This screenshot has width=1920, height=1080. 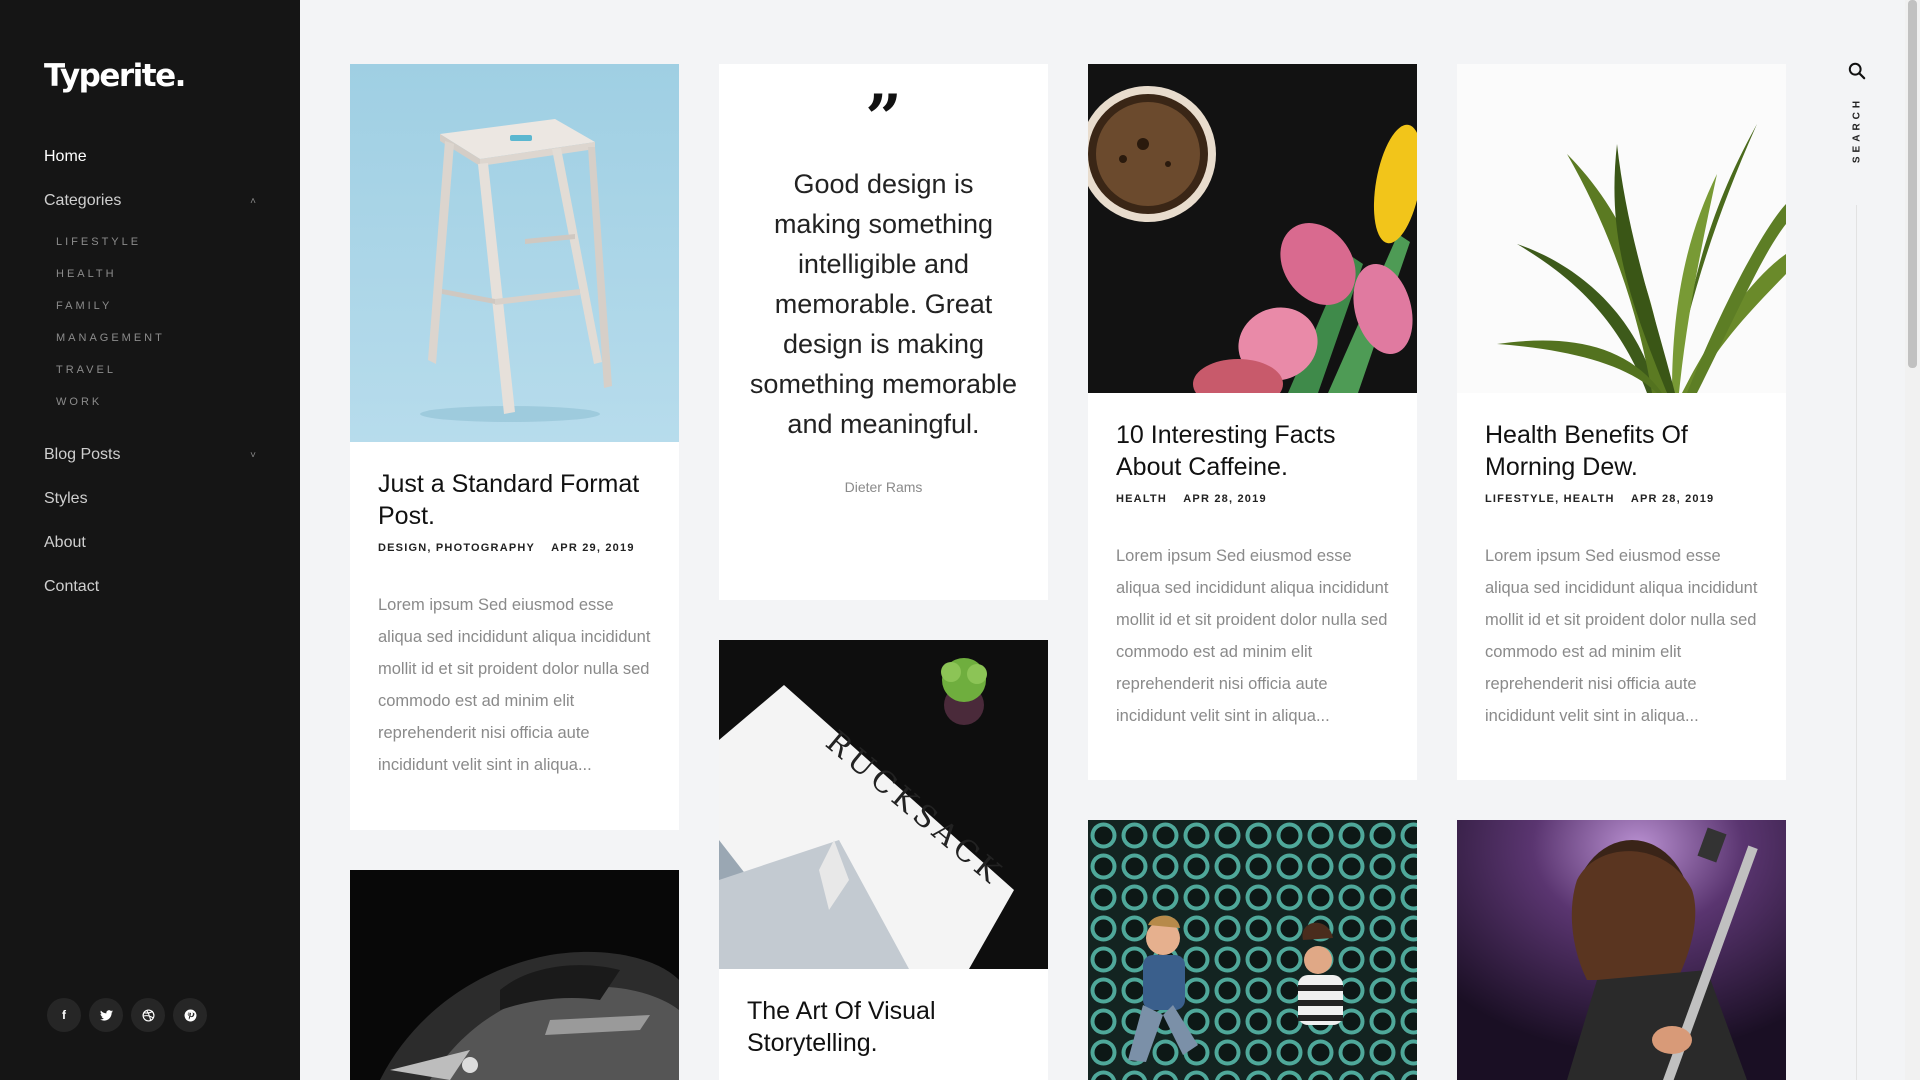 What do you see at coordinates (593, 548) in the screenshot?
I see `post-date: APR 29, 2019` at bounding box center [593, 548].